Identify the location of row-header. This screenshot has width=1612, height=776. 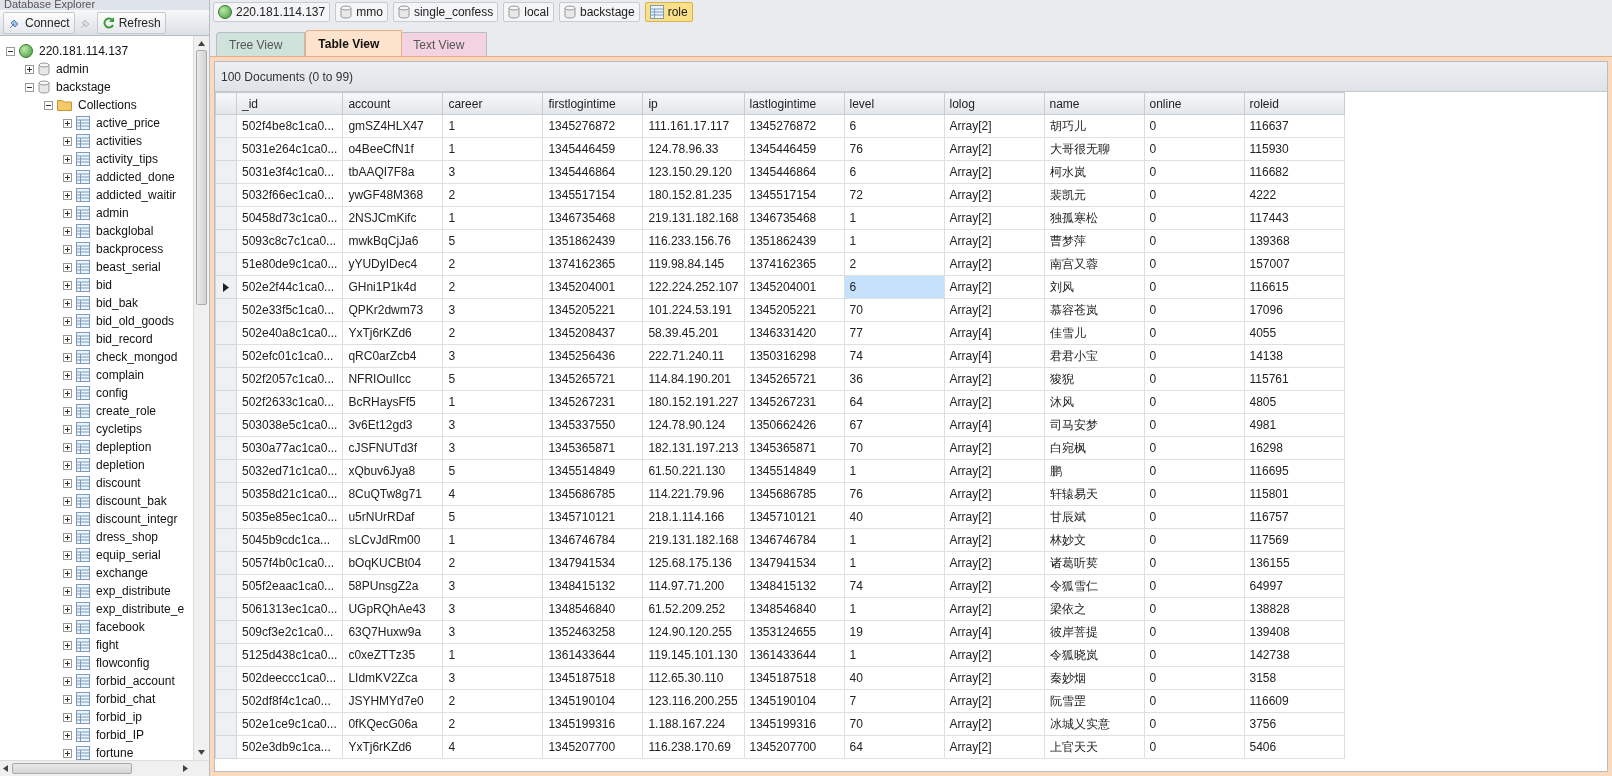
(226, 287).